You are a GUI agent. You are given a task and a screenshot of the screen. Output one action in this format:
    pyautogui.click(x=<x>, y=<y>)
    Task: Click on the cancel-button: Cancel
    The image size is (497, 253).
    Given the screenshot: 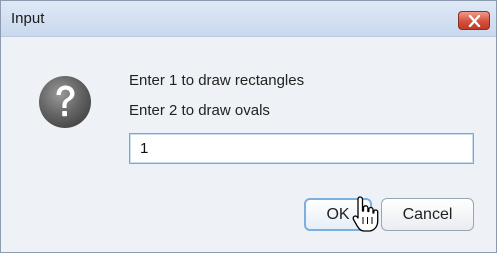 What is the action you would take?
    pyautogui.click(x=427, y=214)
    